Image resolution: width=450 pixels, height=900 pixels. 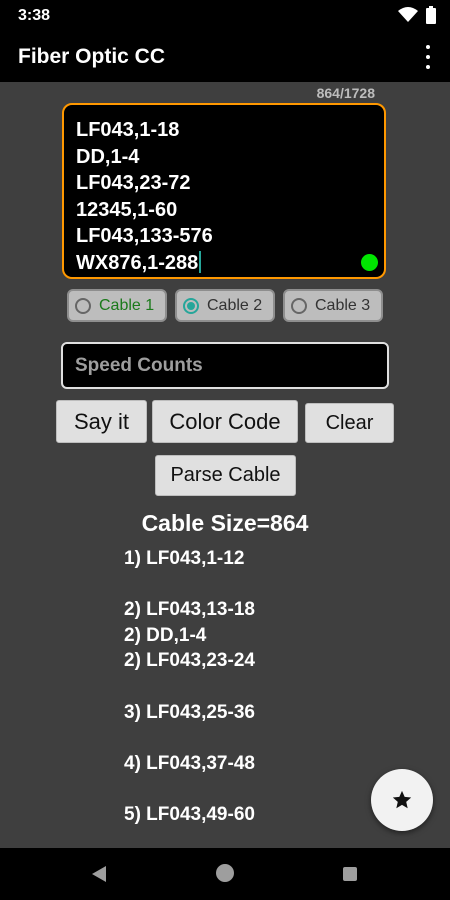 What do you see at coordinates (189, 610) in the screenshot?
I see `result-line: 2) LF043,13-18` at bounding box center [189, 610].